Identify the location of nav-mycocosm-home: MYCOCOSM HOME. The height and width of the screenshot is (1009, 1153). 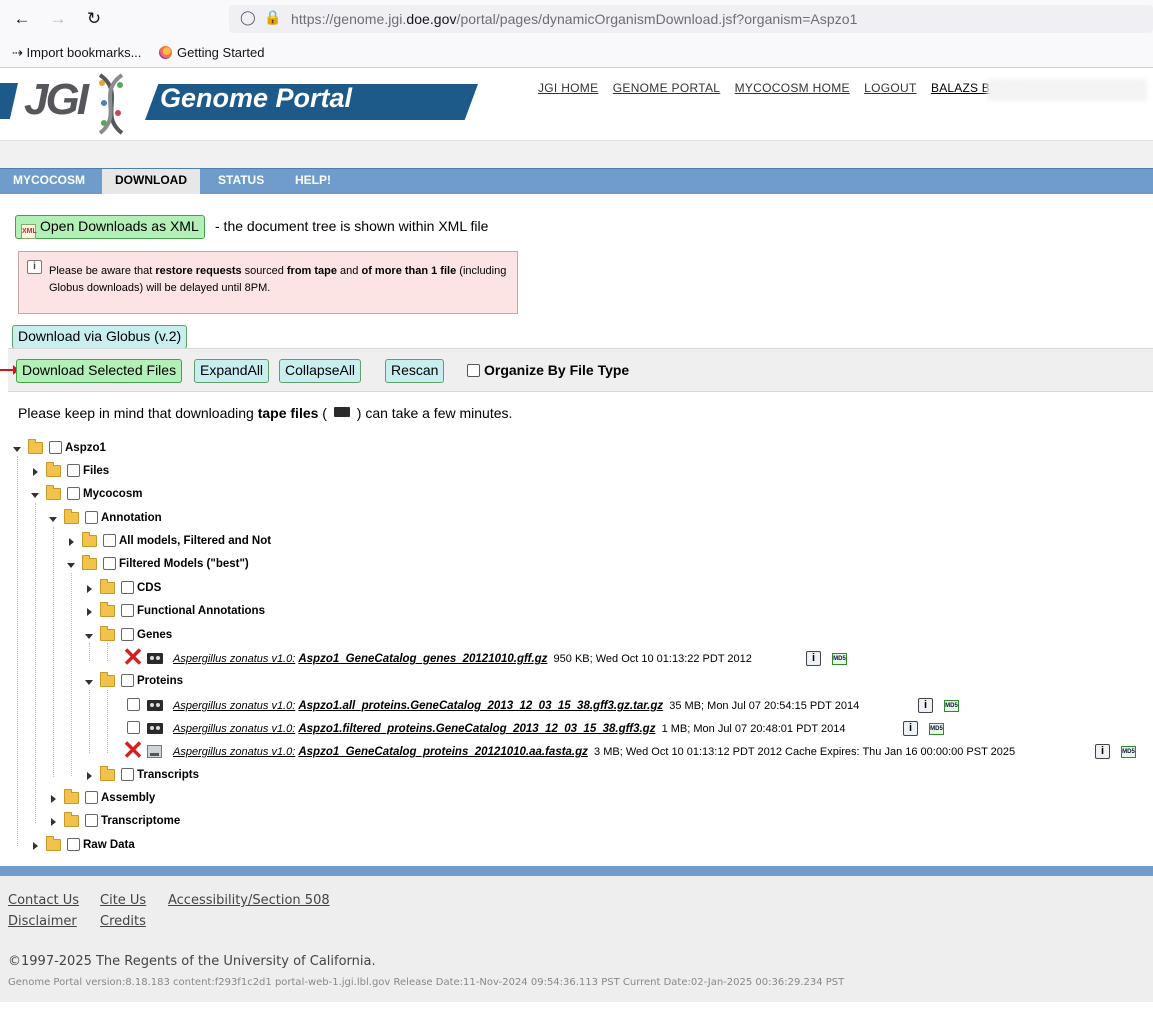
(792, 88).